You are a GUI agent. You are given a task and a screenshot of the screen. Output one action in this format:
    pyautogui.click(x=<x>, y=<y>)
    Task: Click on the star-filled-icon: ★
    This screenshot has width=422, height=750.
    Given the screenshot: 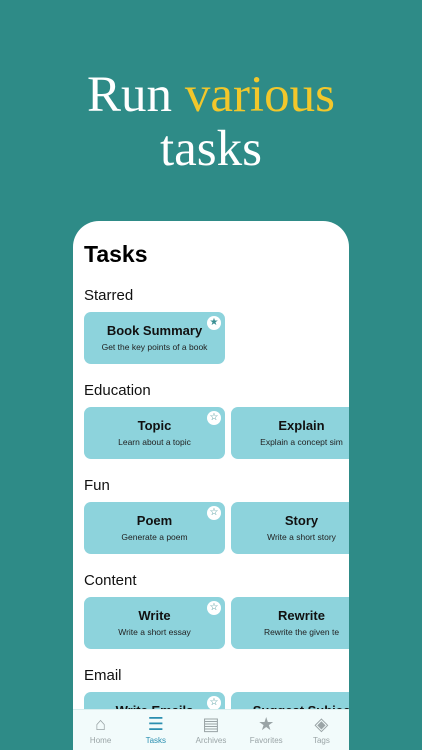 What is the action you would take?
    pyautogui.click(x=214, y=323)
    